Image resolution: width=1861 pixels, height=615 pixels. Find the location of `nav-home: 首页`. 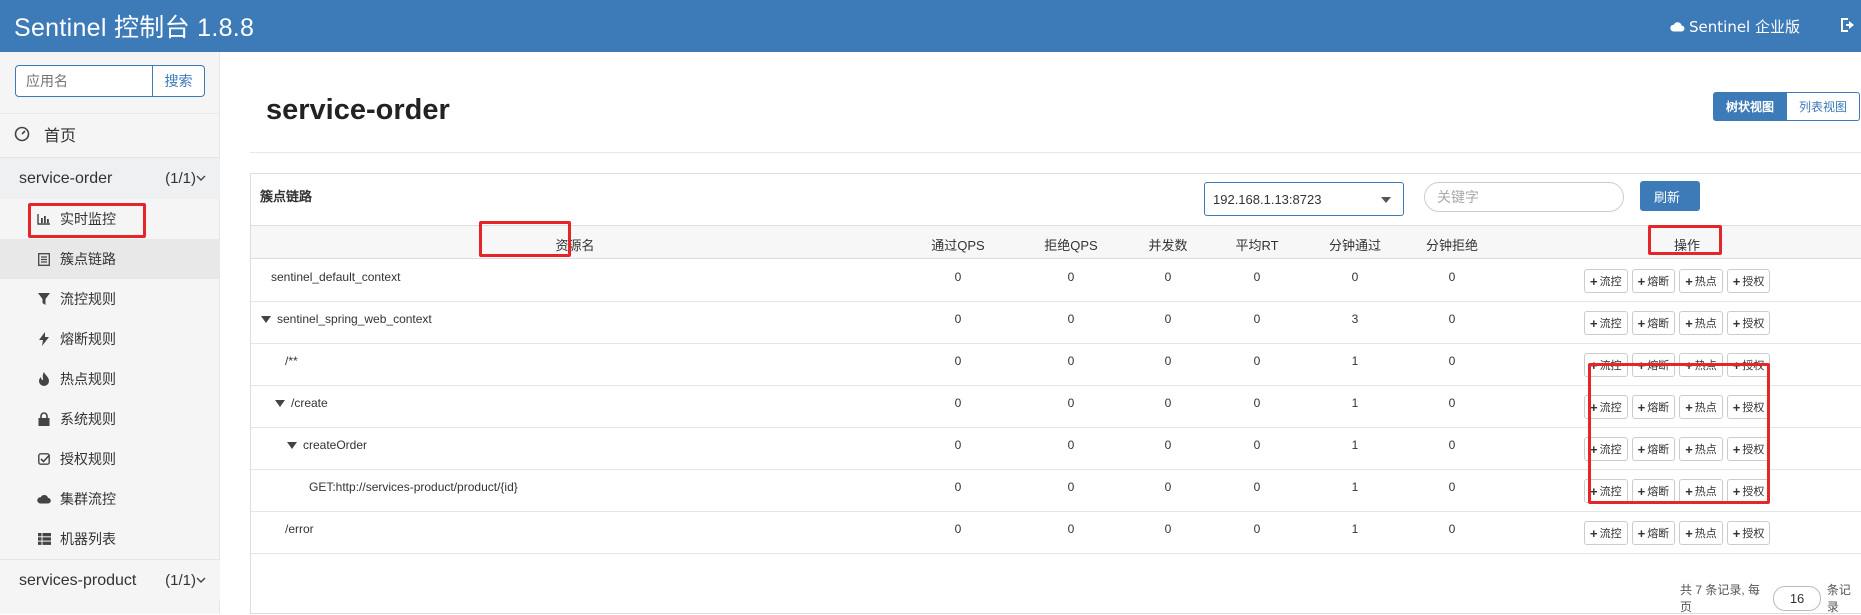

nav-home: 首页 is located at coordinates (110, 133).